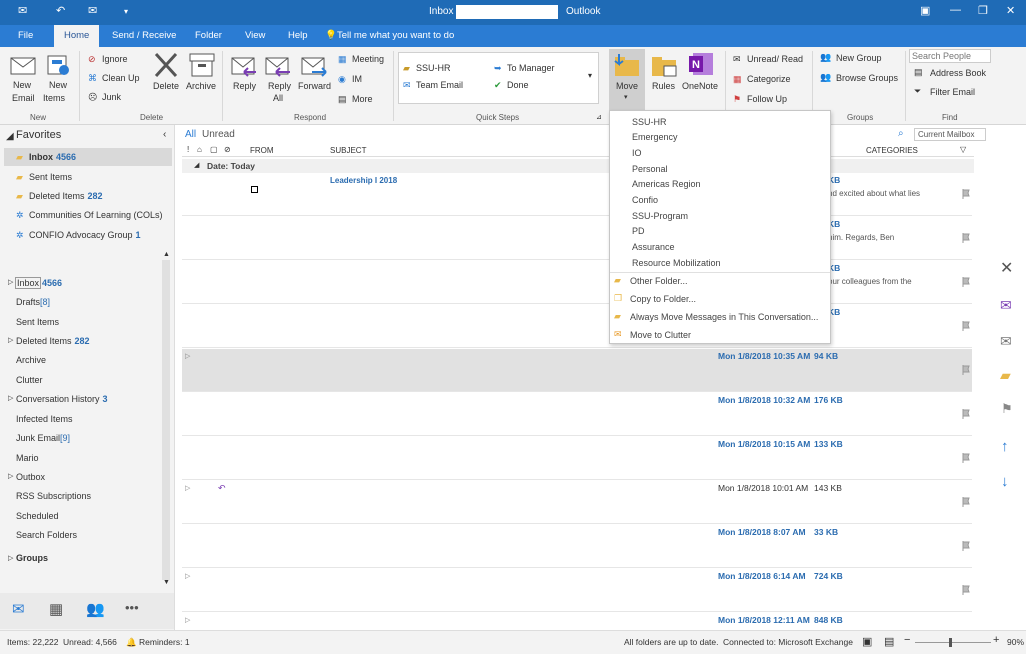 This screenshot has width=1026, height=654. I want to click on folder-infected-items: Infected Items, so click(44, 419).